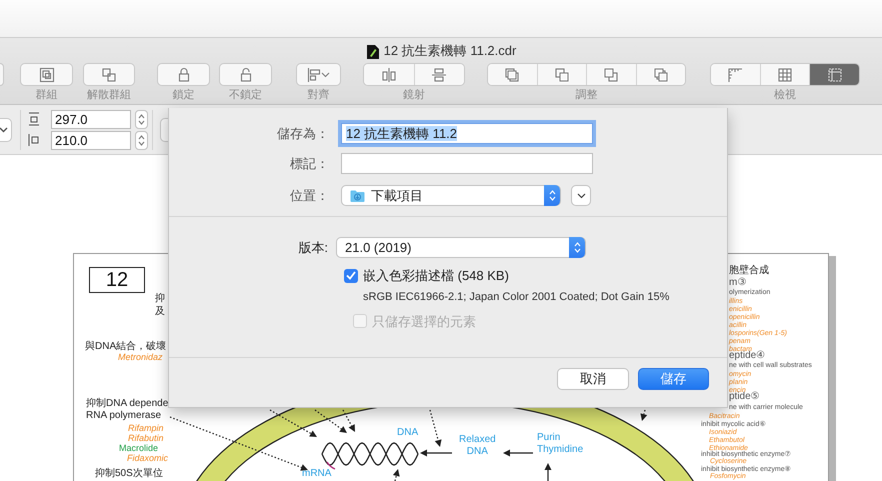 The image size is (882, 481). Describe the element at coordinates (184, 95) in the screenshot. I see `toolbar-label: 鎖定` at that location.